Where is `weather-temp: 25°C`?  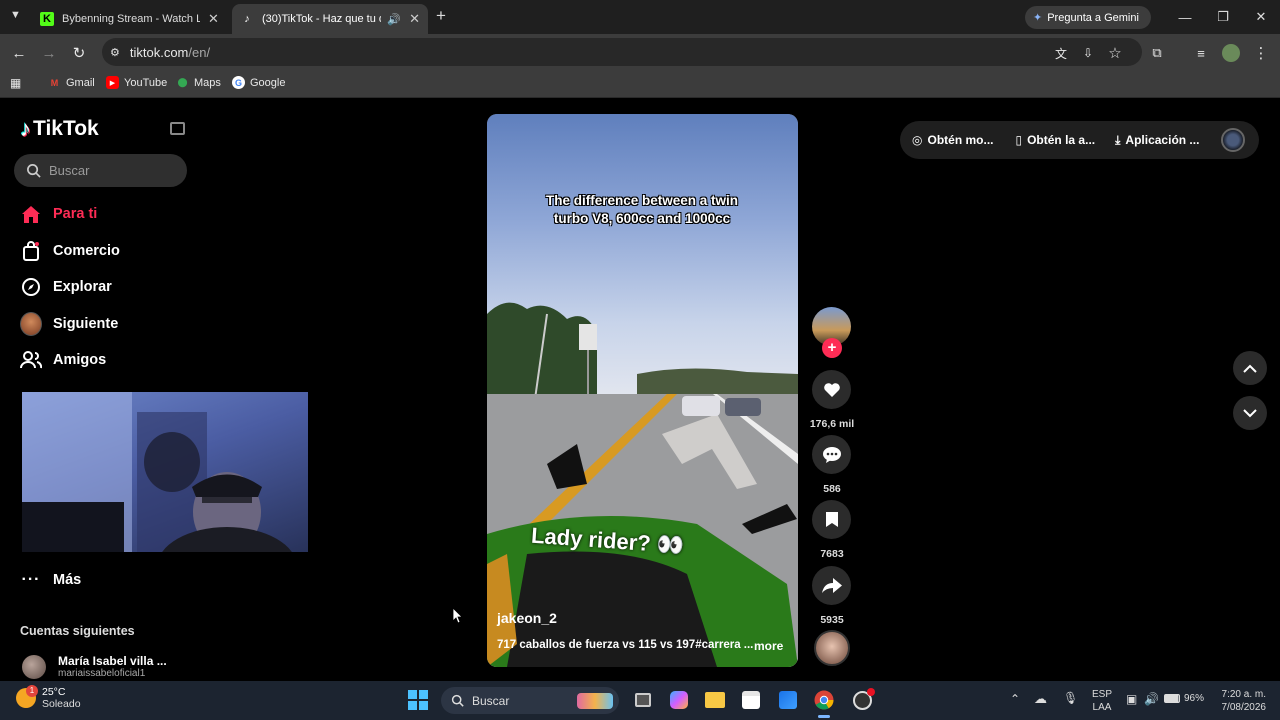 weather-temp: 25°C is located at coordinates (54, 692).